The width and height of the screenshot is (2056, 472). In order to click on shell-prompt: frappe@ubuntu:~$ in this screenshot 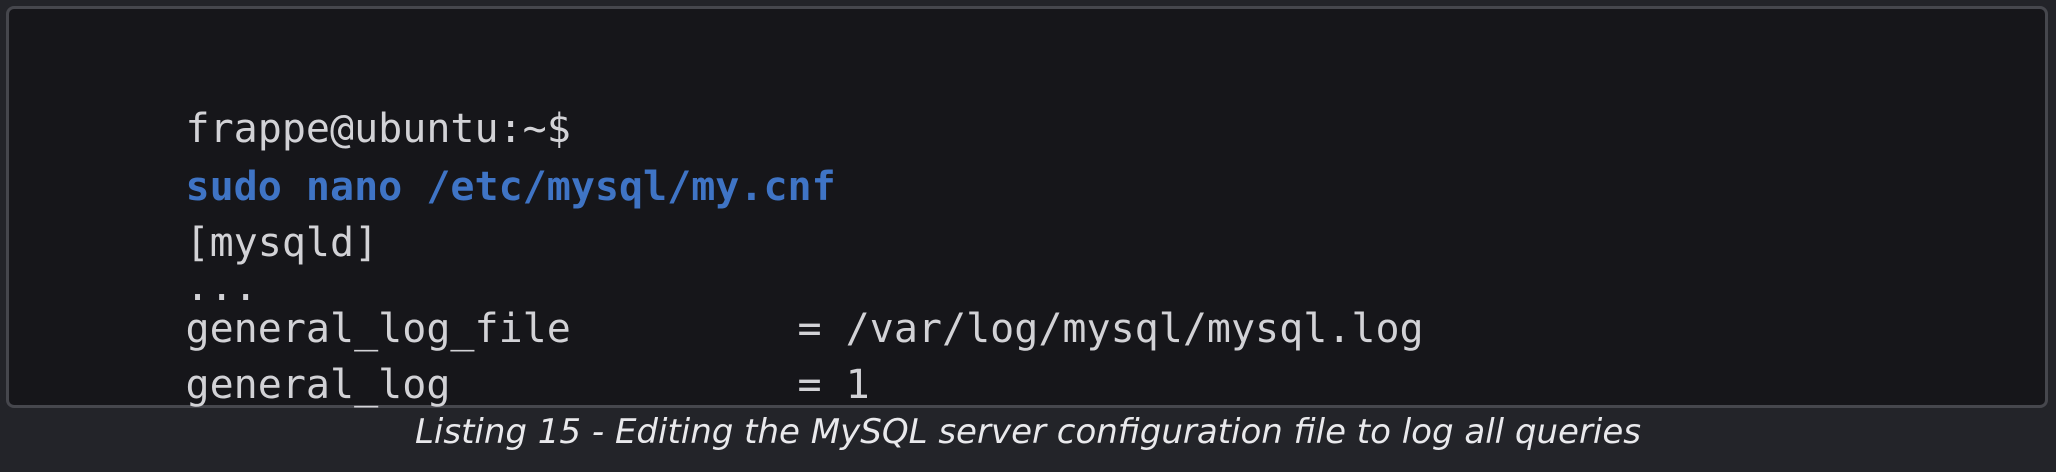, I will do `click(378, 129)`.